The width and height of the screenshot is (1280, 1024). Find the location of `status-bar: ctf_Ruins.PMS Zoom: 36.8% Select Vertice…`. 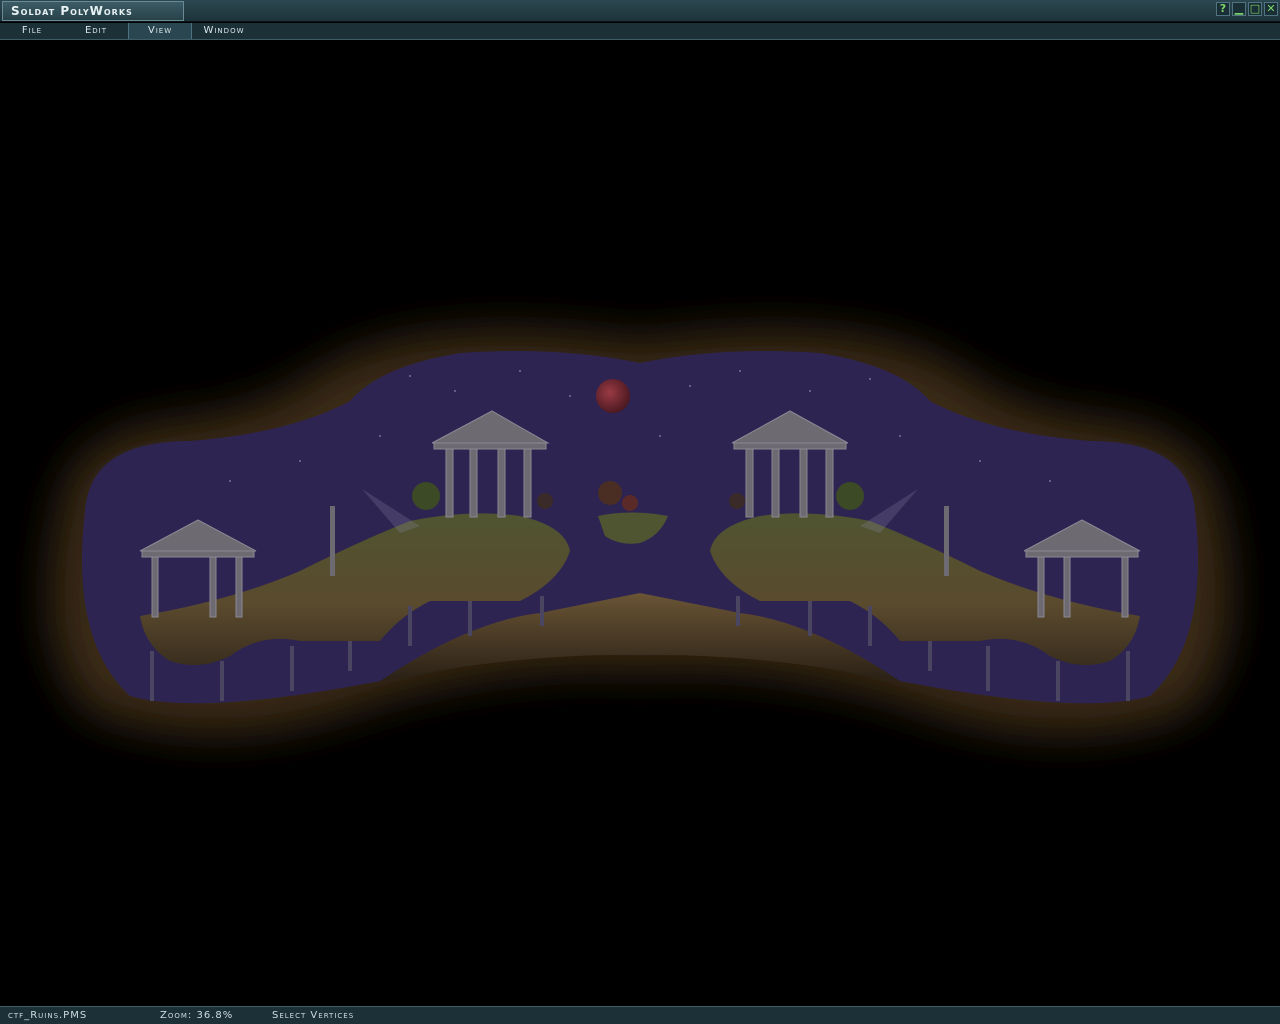

status-bar: ctf_Ruins.PMS Zoom: 36.8% Select Vertice… is located at coordinates (640, 1015).